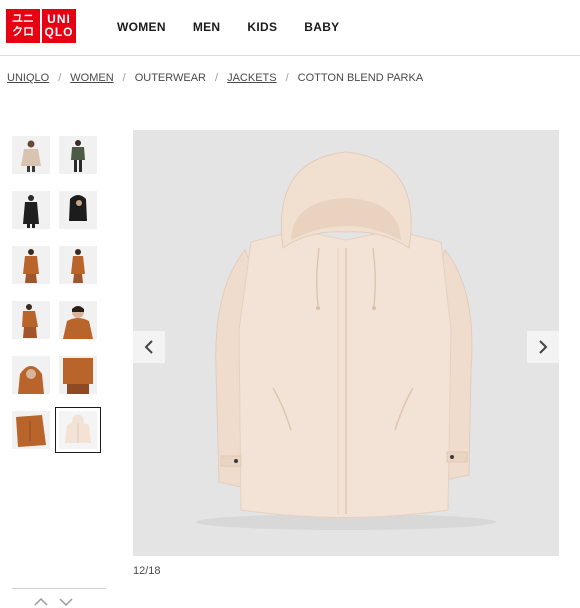 The image size is (580, 608). What do you see at coordinates (141, 27) in the screenshot?
I see `nav-women: WOMEN` at bounding box center [141, 27].